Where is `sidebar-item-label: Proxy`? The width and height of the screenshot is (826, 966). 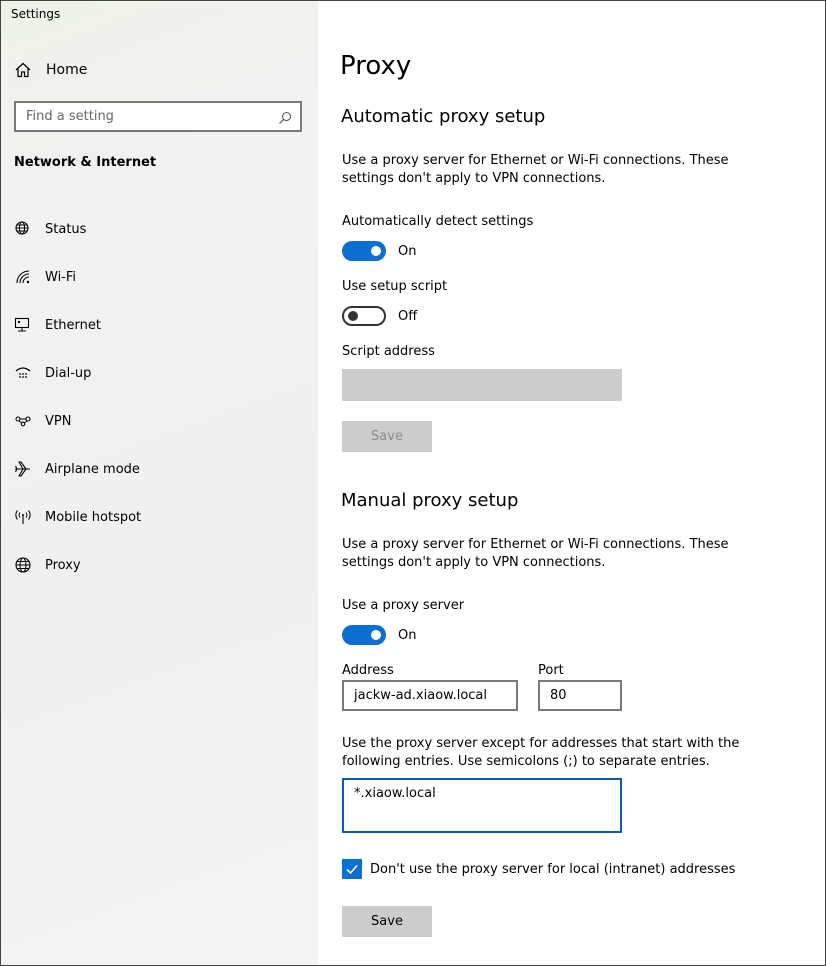
sidebar-item-label: Proxy is located at coordinates (63, 565).